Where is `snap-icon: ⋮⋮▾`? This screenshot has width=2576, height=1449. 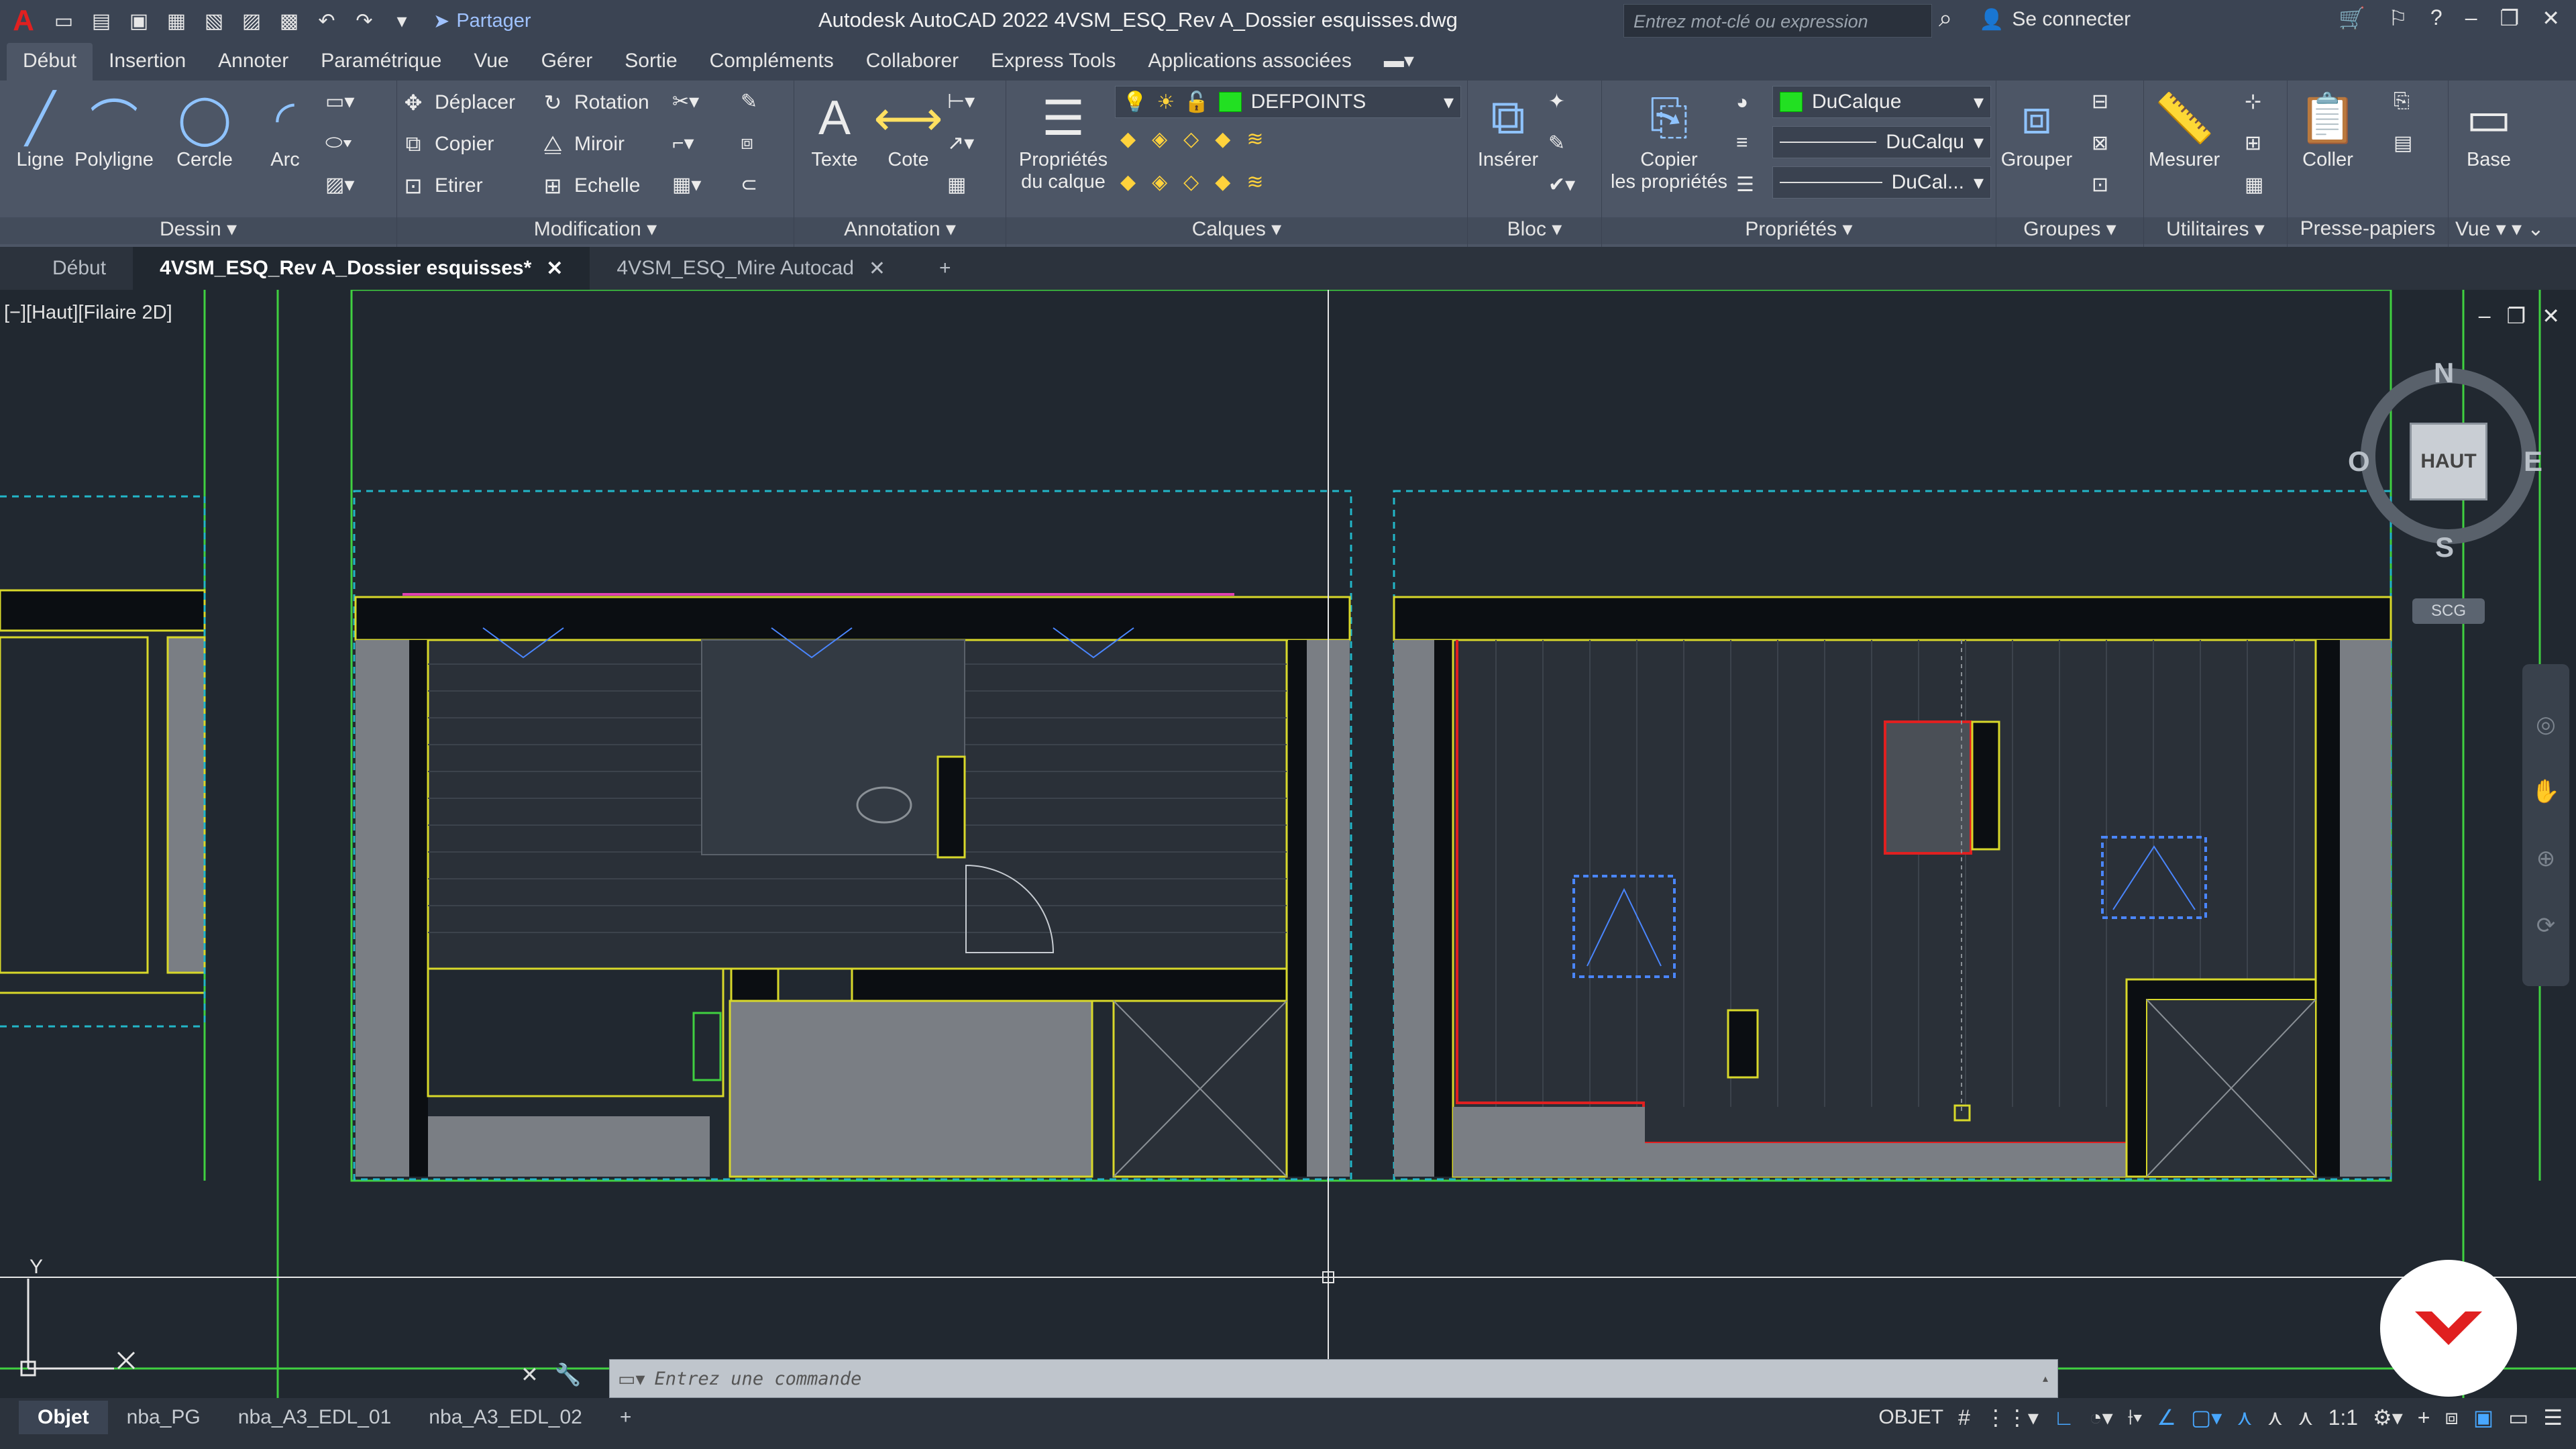 snap-icon: ⋮⋮▾ is located at coordinates (2012, 1417).